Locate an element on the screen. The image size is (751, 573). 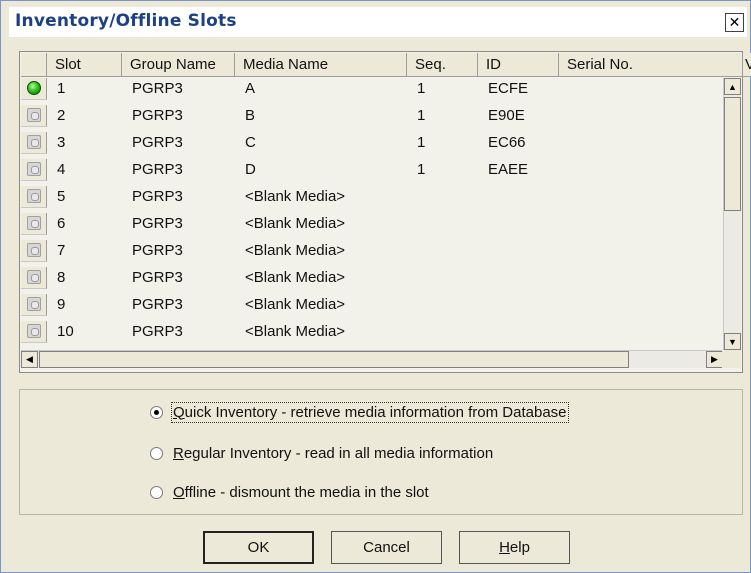
table-row: 10 PGRP3 <Blank Media> is located at coordinates (372, 332).